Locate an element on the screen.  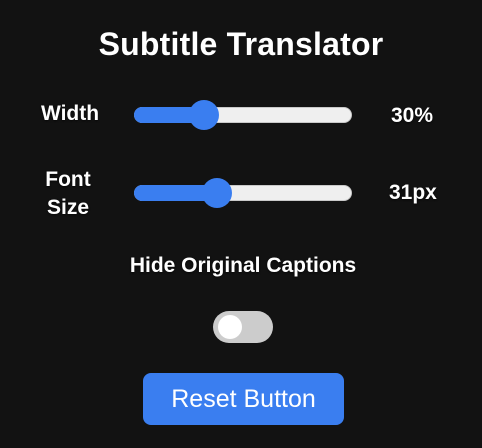
width-slider-thumb is located at coordinates (204, 115).